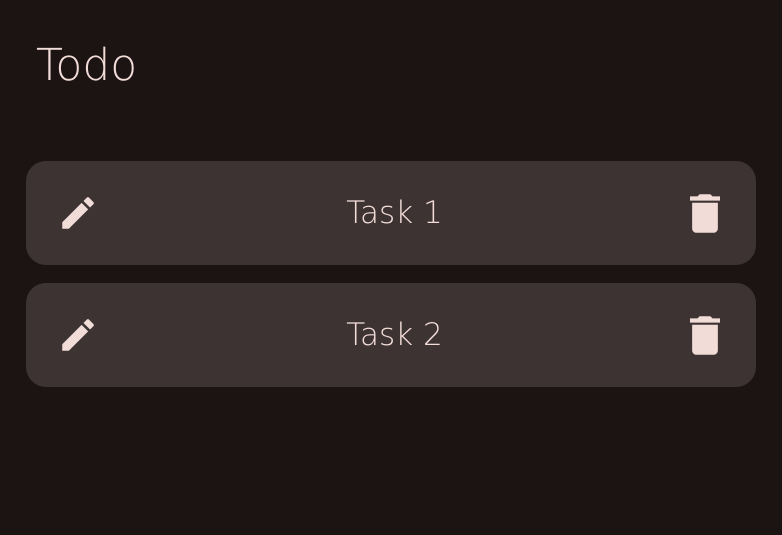  What do you see at coordinates (394, 213) in the screenshot?
I see `task-title: Task 1` at bounding box center [394, 213].